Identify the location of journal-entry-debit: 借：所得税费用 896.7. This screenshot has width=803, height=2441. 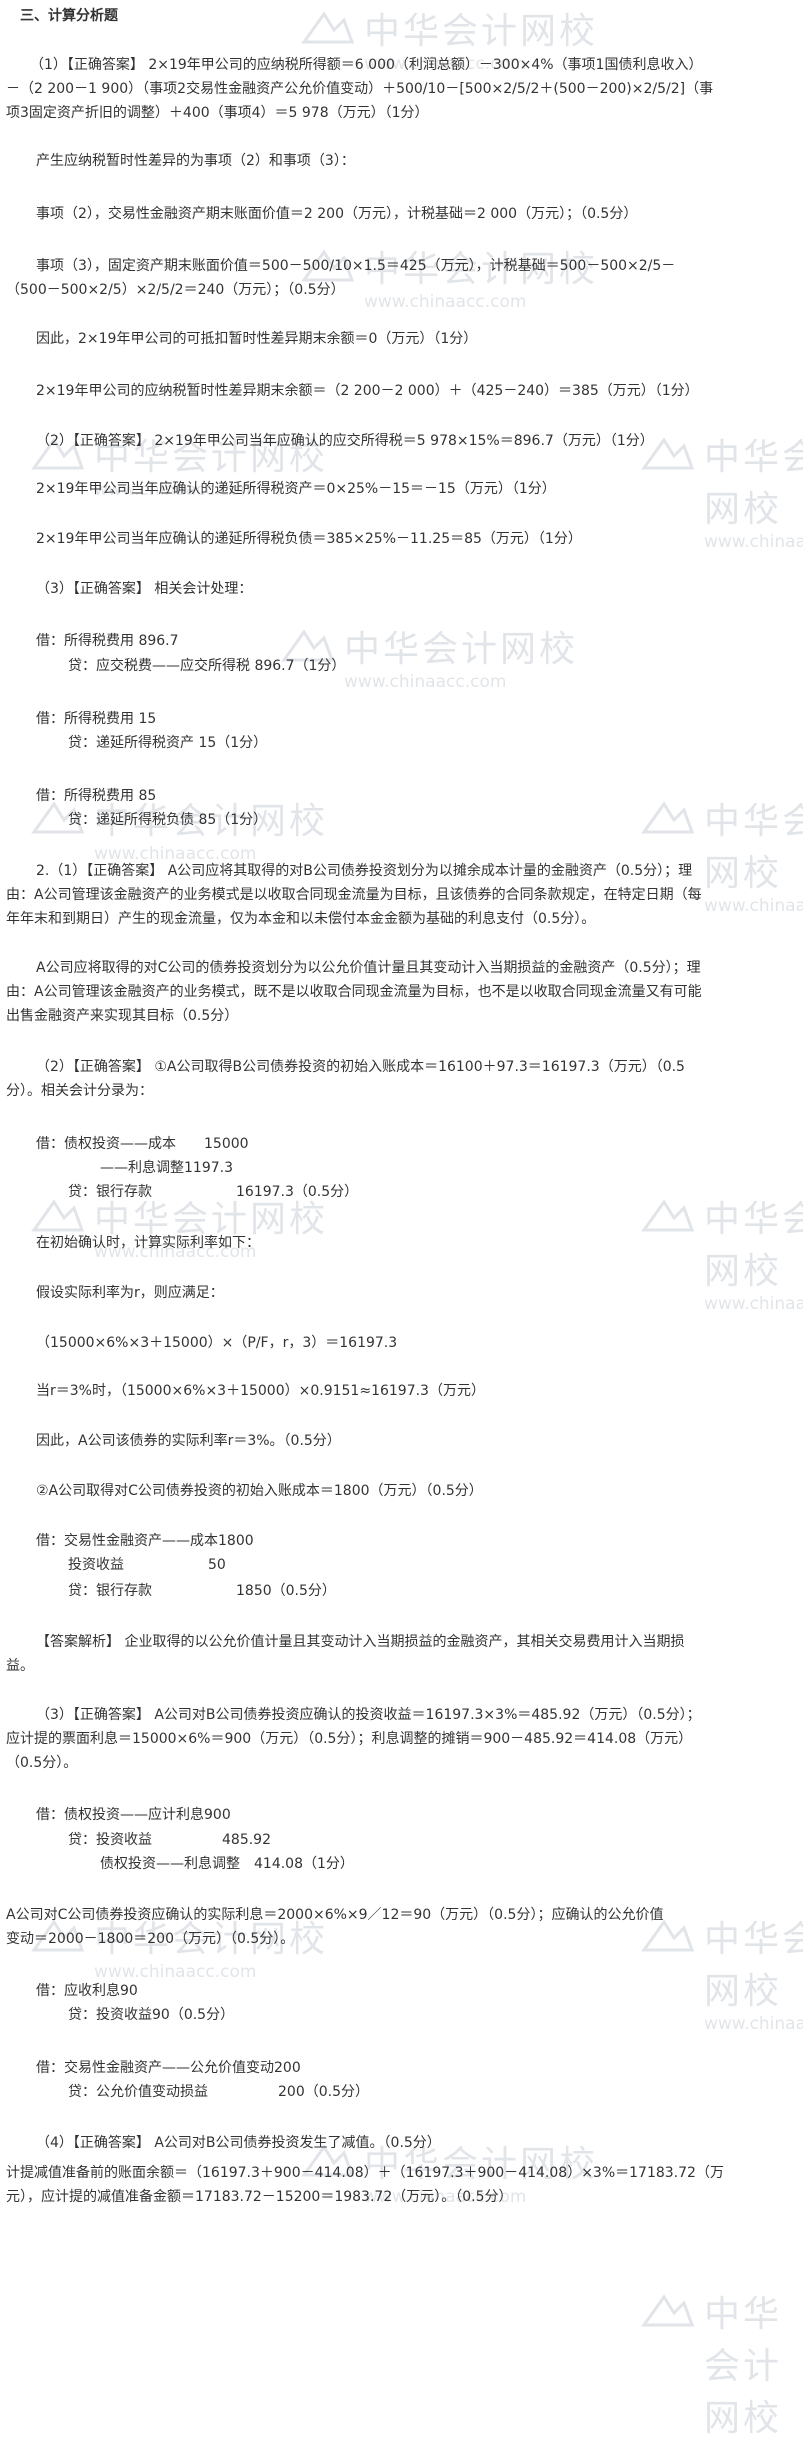
(107, 641).